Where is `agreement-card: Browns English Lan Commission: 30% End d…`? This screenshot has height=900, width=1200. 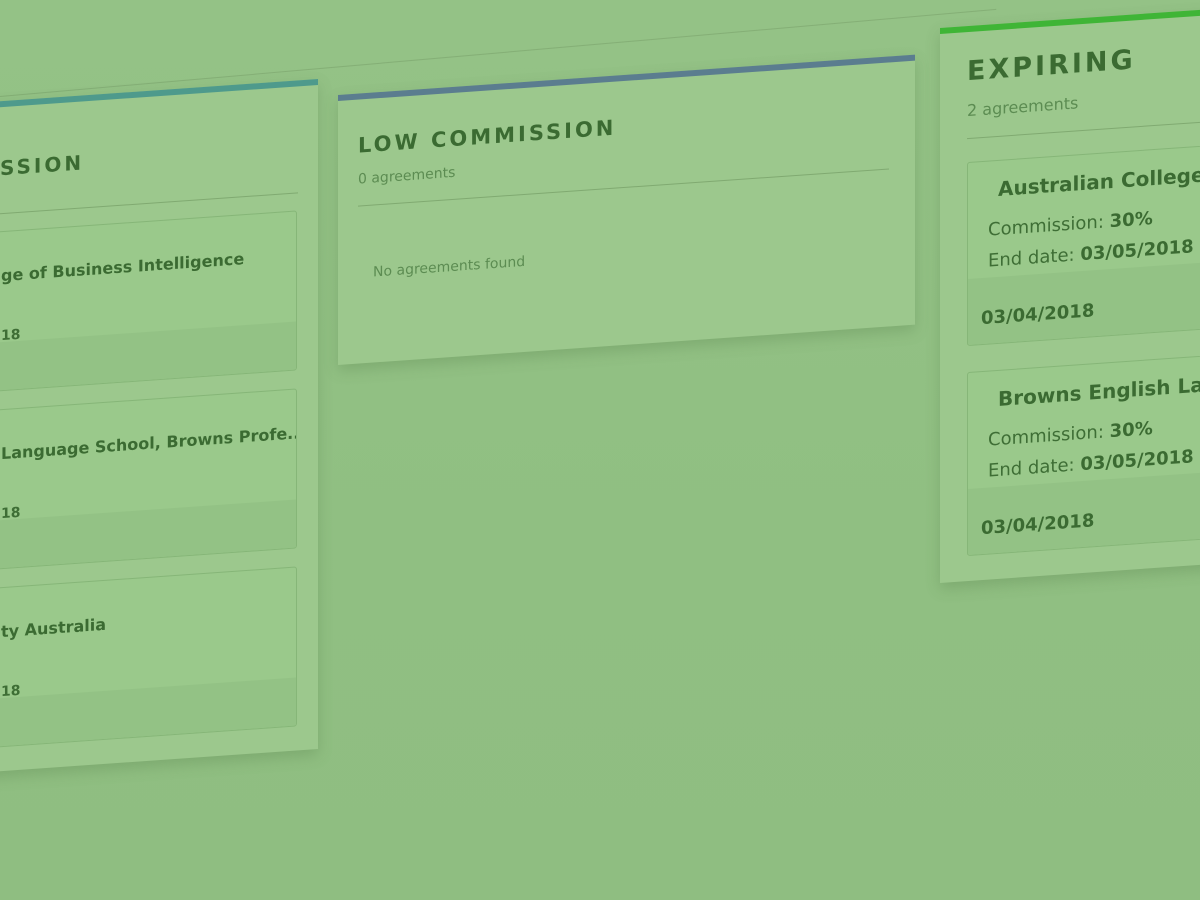
agreement-card: Browns English Lan Commission: 30% End d… is located at coordinates (1083, 453).